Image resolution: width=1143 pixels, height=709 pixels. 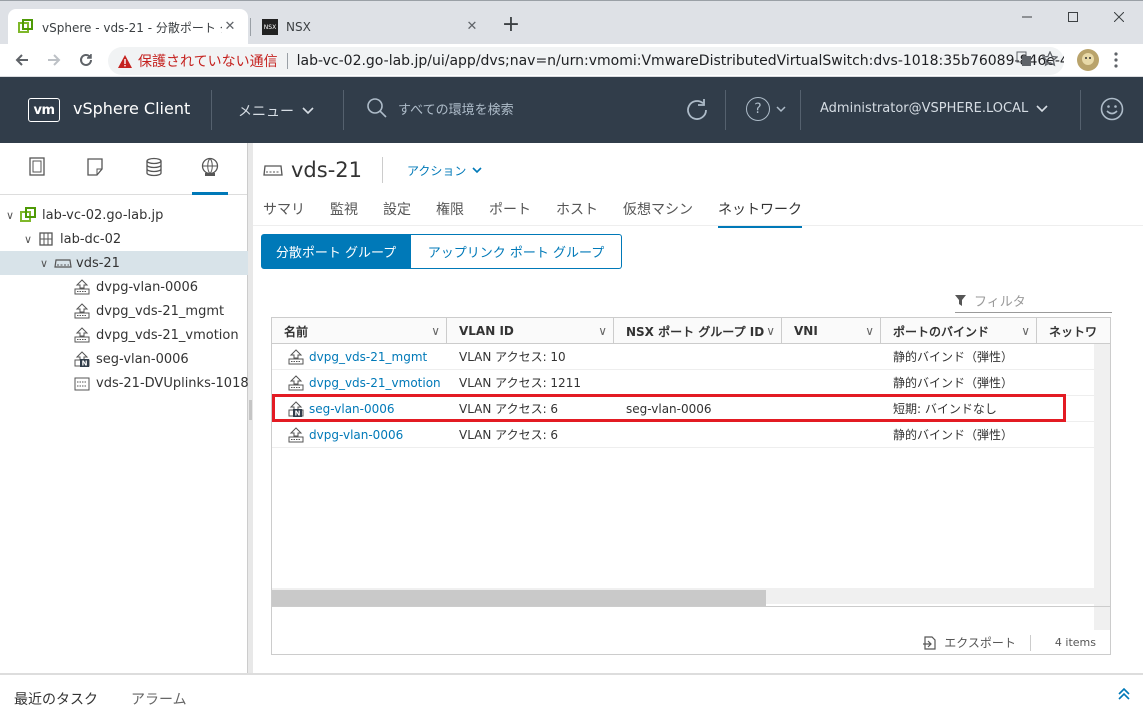 I want to click on tree-item-vcenter: ∨ lab-vc-02.go-lab.jp, so click(x=127, y=215).